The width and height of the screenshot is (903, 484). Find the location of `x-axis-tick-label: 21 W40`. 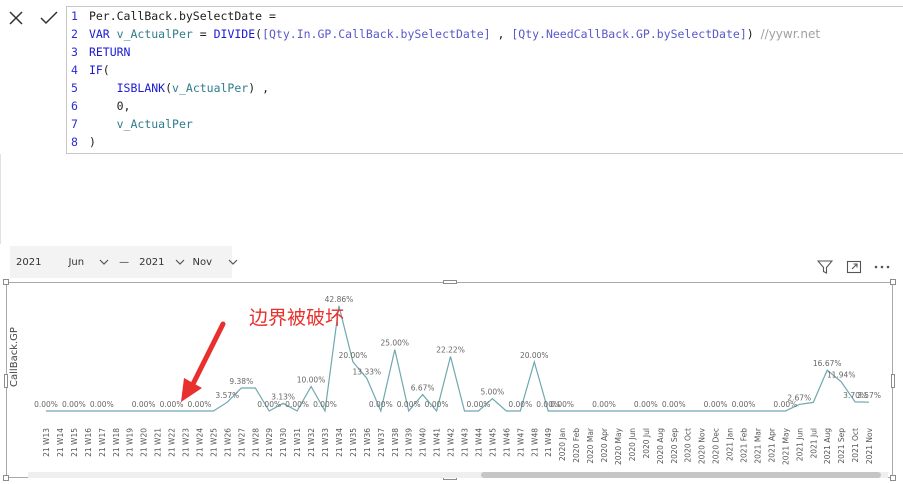

x-axis-tick-label: 21 W40 is located at coordinates (423, 442).